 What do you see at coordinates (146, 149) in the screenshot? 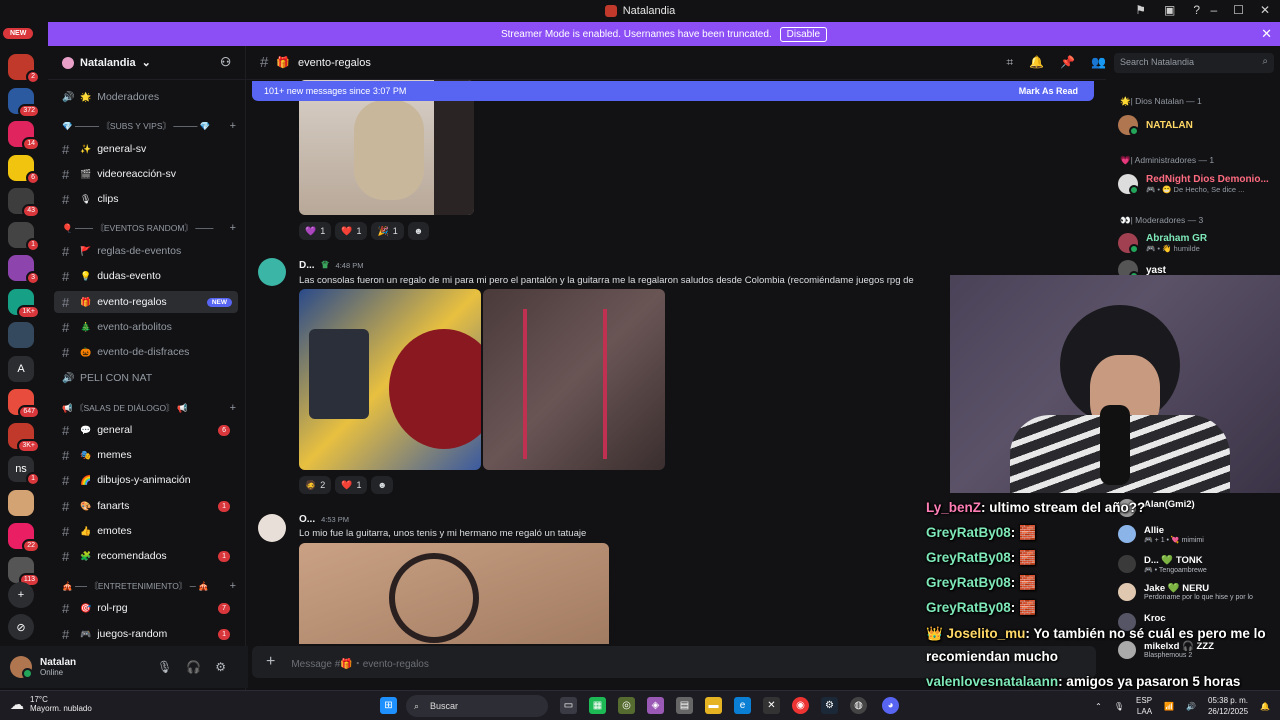
I see `channel-item: # ✨ general-sv` at bounding box center [146, 149].